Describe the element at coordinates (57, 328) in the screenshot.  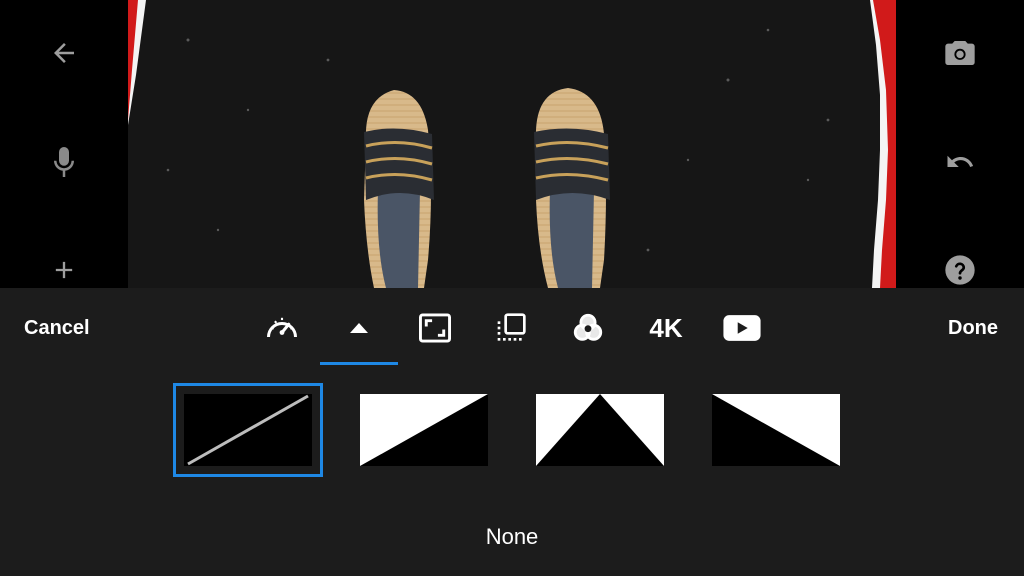
I see `cancel-button: Cancel` at that location.